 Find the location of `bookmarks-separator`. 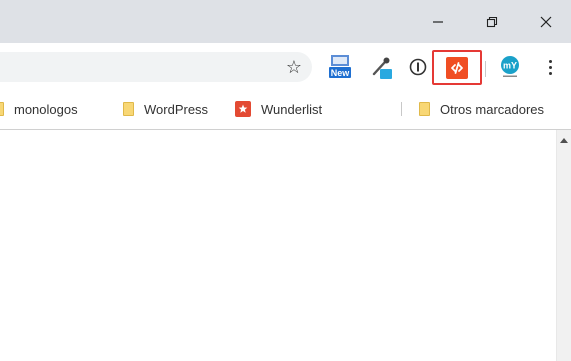

bookmarks-separator is located at coordinates (401, 109).